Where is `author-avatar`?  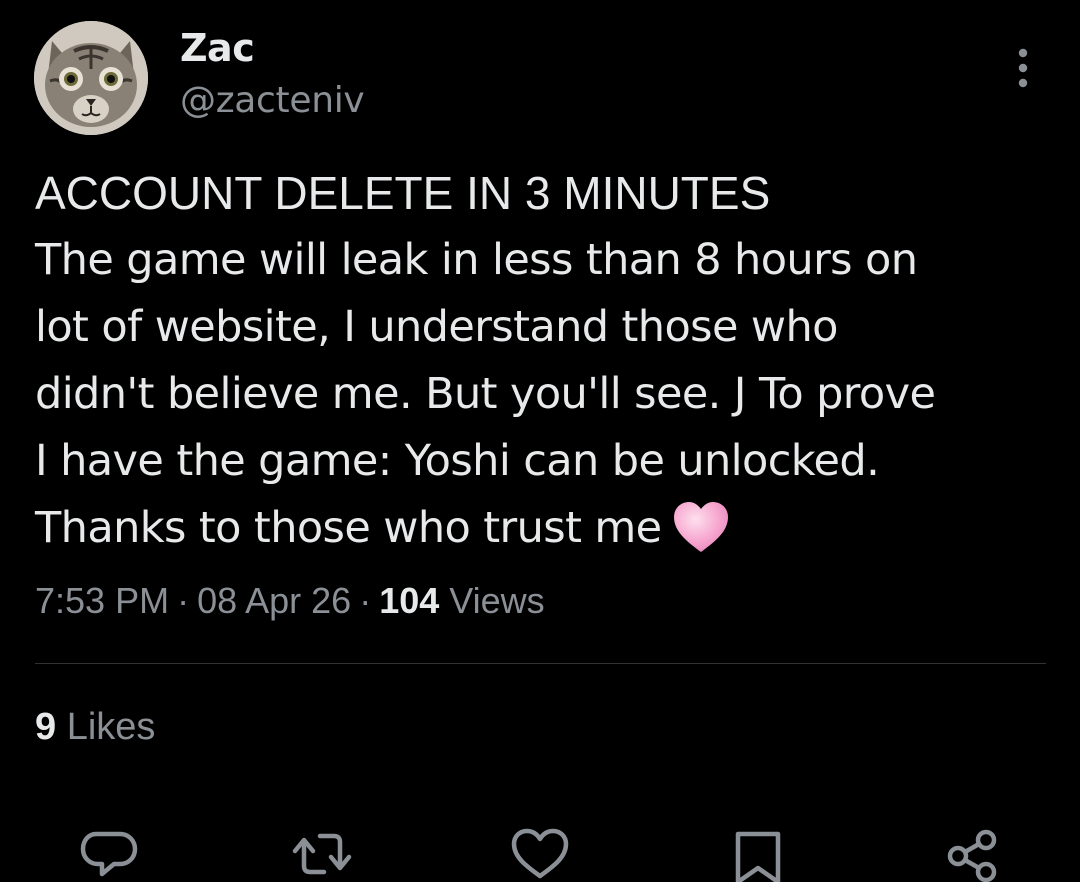 author-avatar is located at coordinates (91, 78).